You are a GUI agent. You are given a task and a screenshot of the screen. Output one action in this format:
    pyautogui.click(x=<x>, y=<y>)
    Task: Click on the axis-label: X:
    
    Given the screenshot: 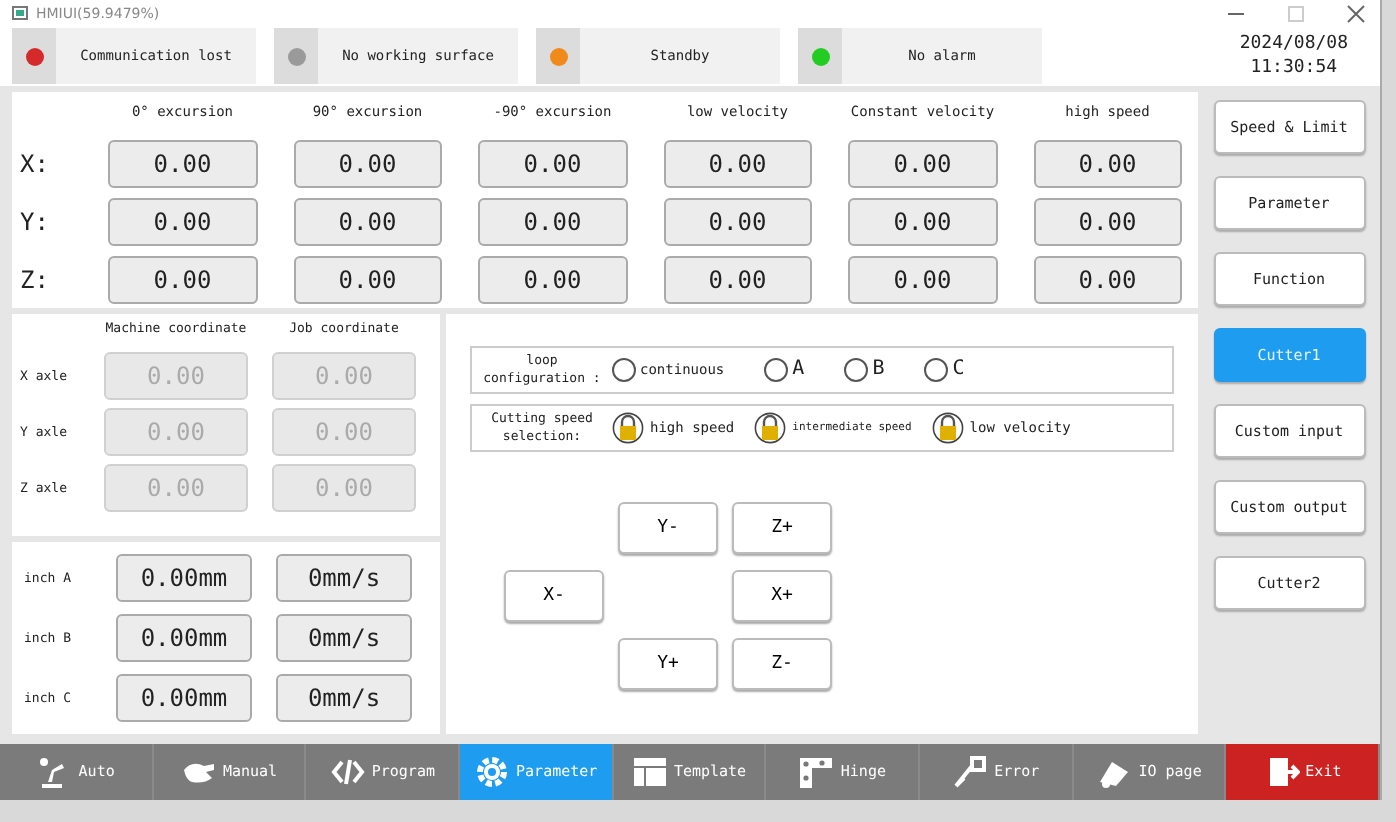 What is the action you would take?
    pyautogui.click(x=35, y=164)
    